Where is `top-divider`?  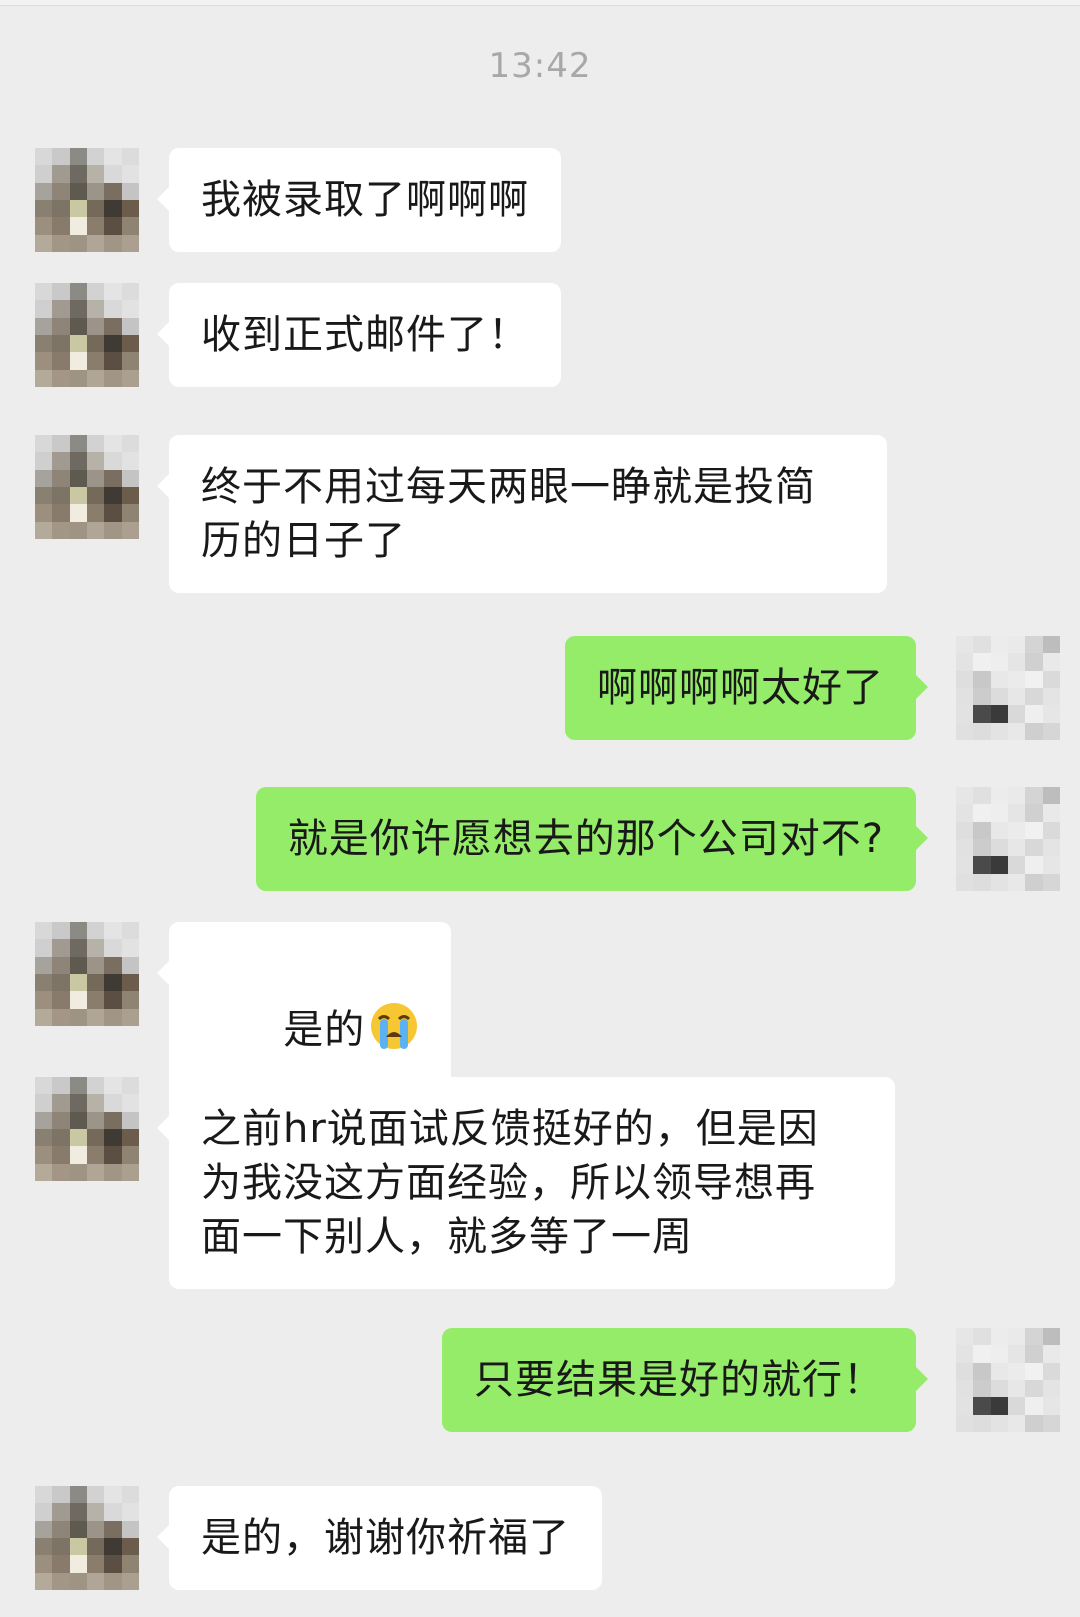
top-divider is located at coordinates (540, 3).